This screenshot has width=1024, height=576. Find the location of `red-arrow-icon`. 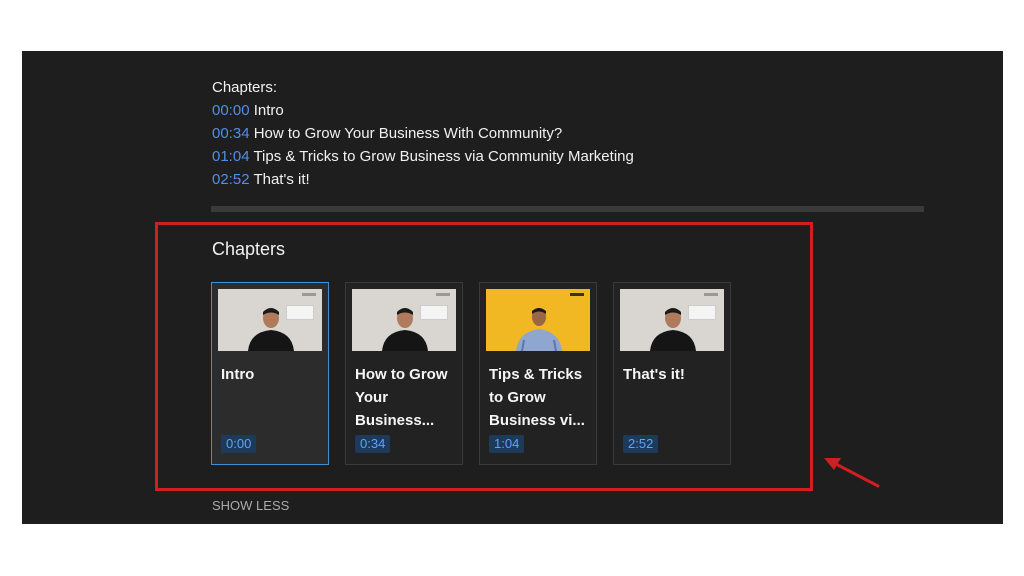

red-arrow-icon is located at coordinates (852, 473).